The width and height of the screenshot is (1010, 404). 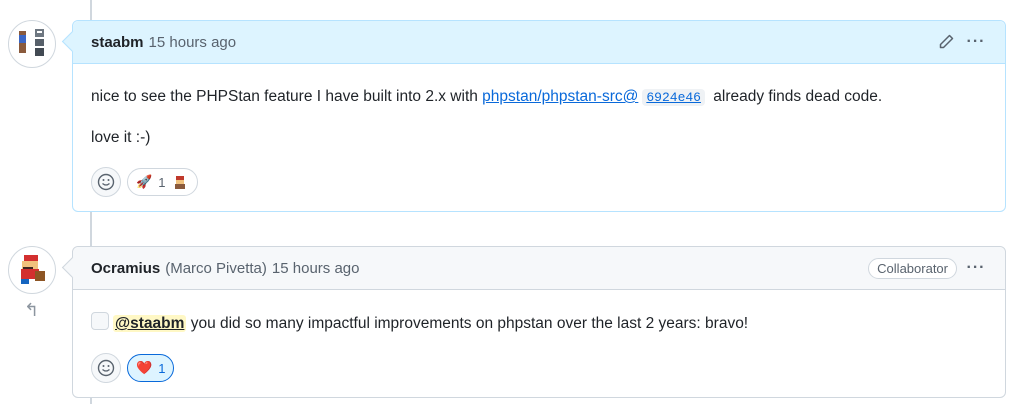 What do you see at coordinates (121, 137) in the screenshot?
I see `comment-paragraph: love it :-)` at bounding box center [121, 137].